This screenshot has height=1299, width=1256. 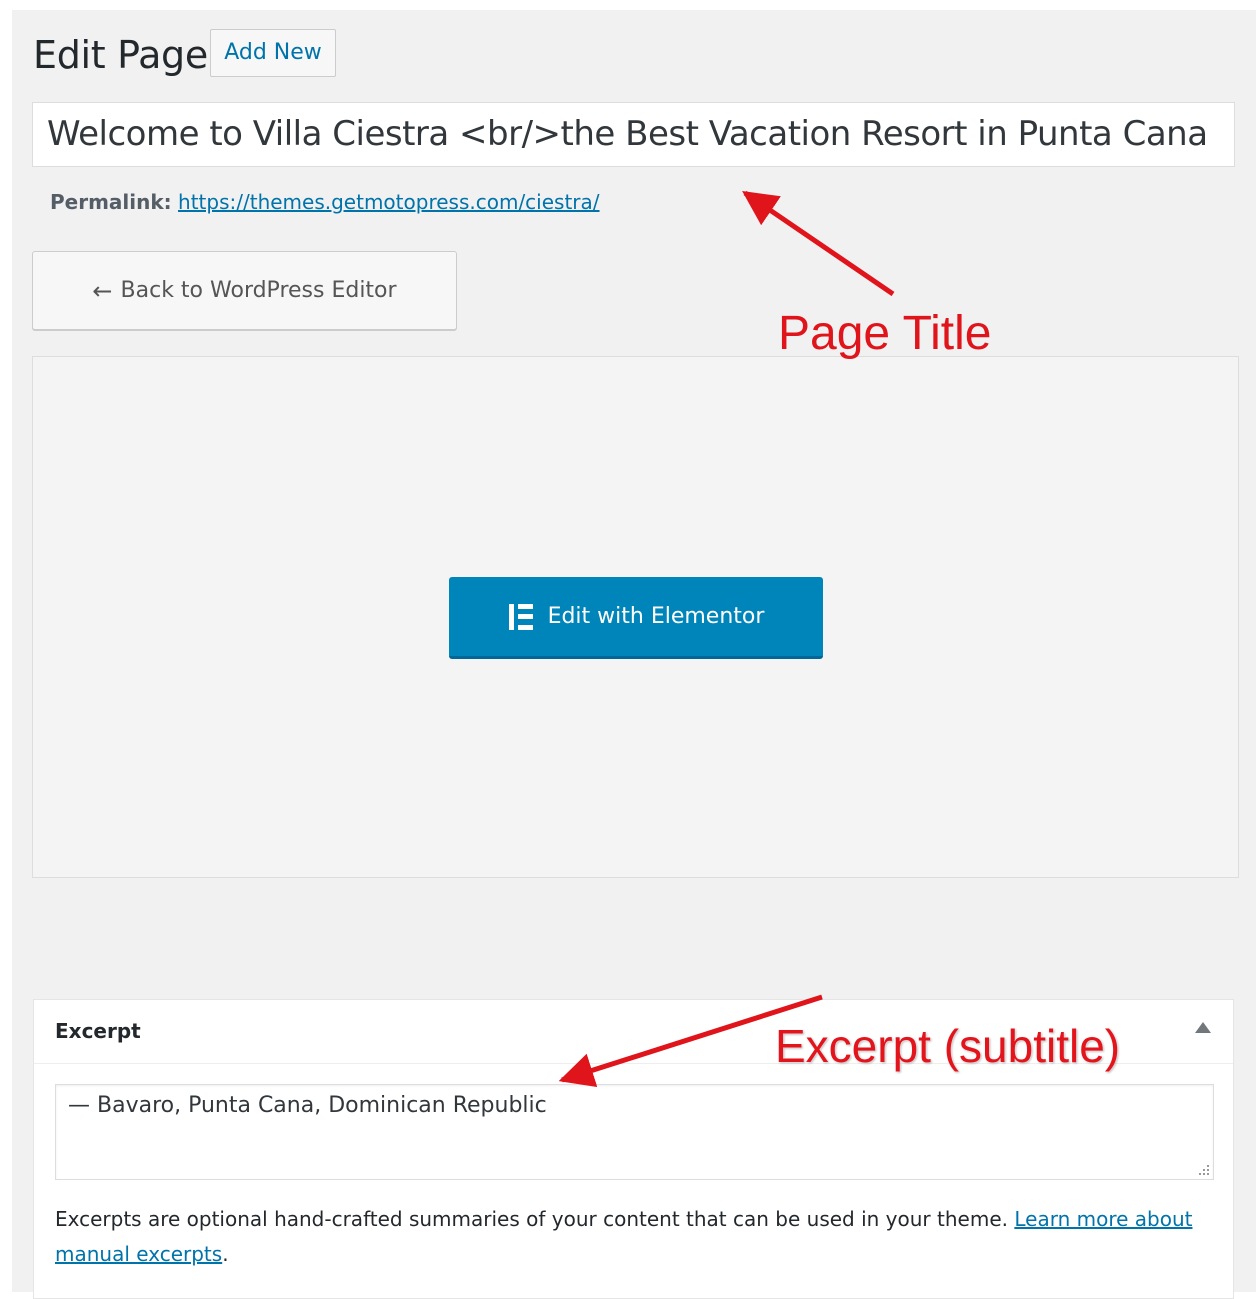 I want to click on permalink-label: Permalink:, so click(x=111, y=202).